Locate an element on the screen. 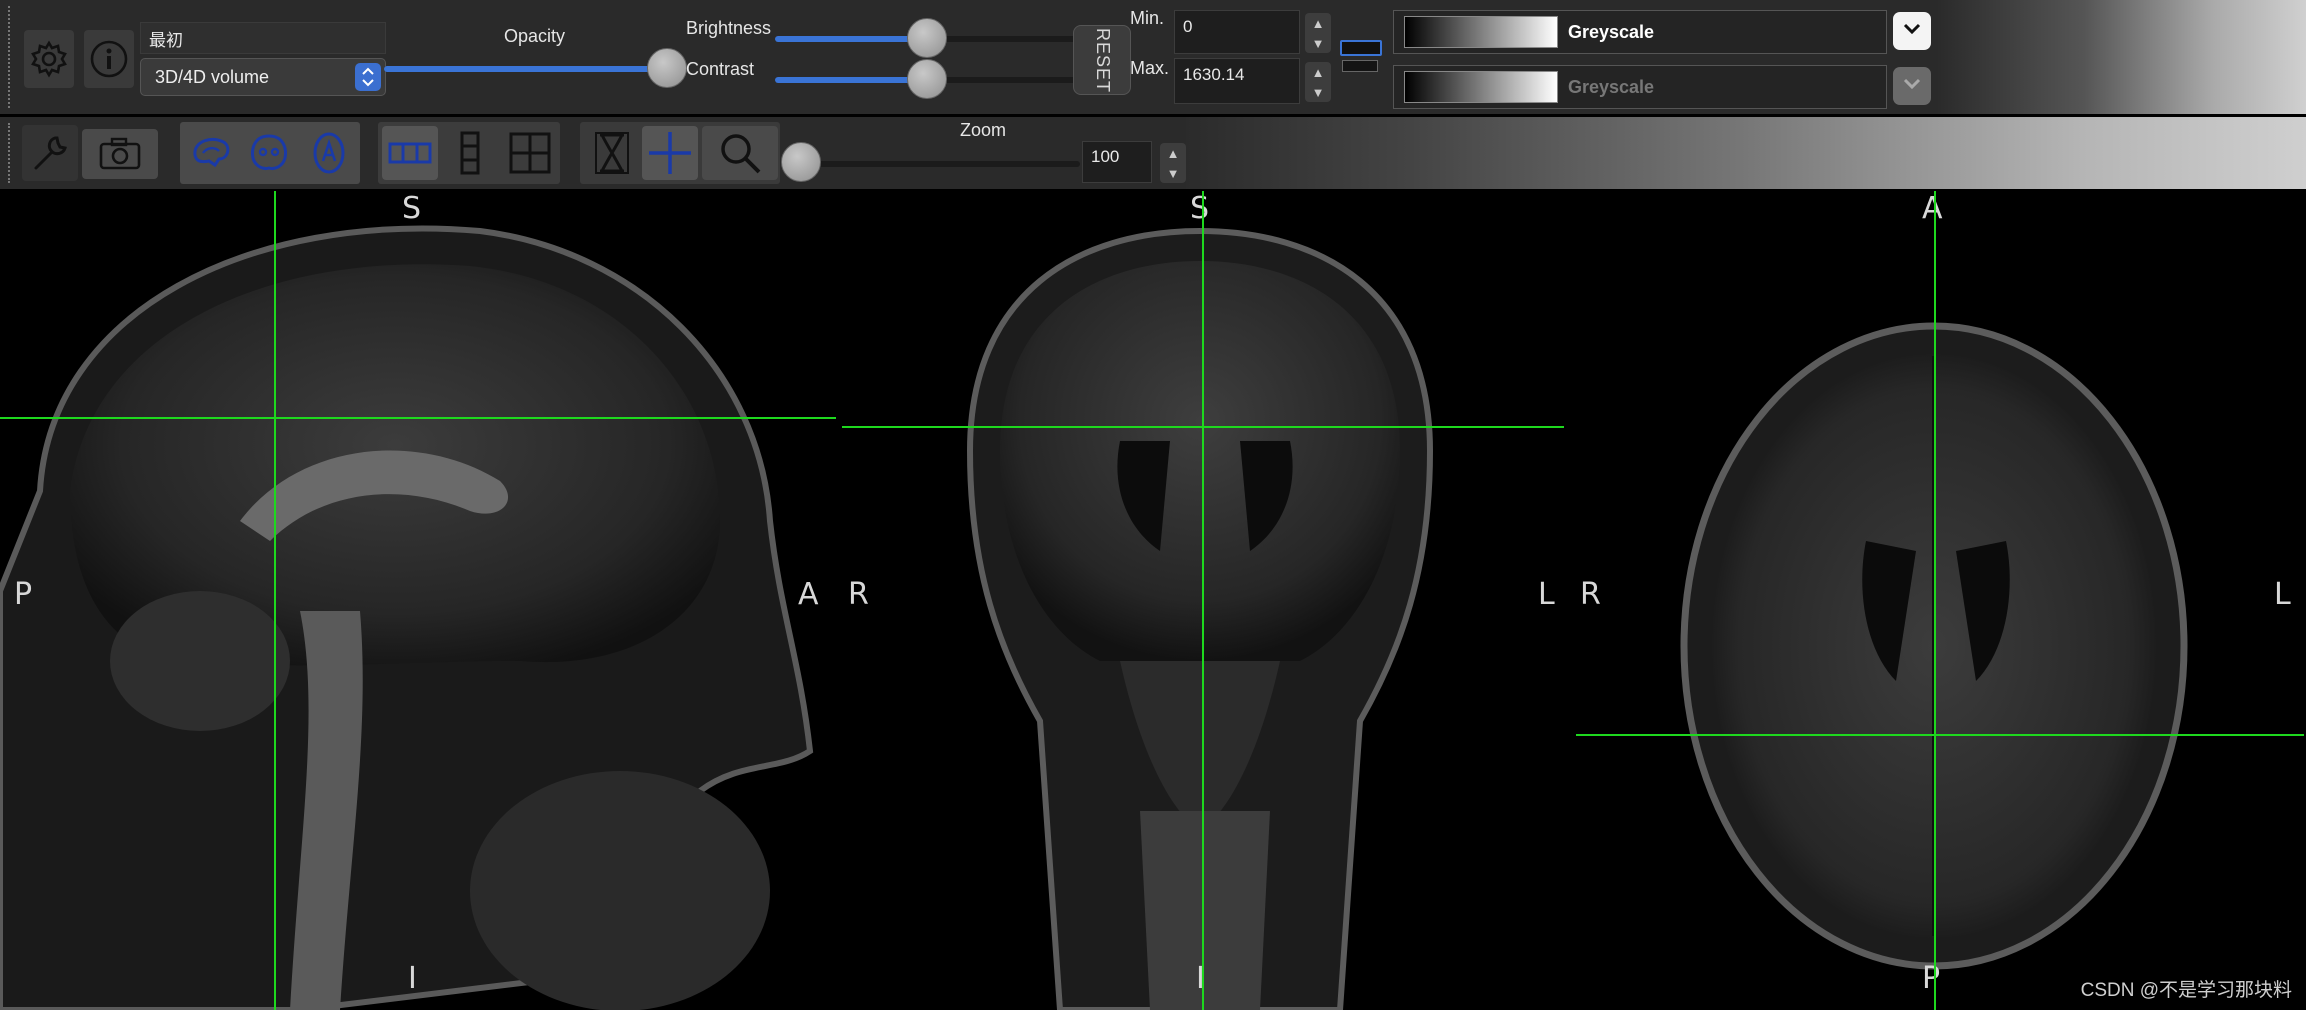  updown-chevron-icon is located at coordinates (368, 77).